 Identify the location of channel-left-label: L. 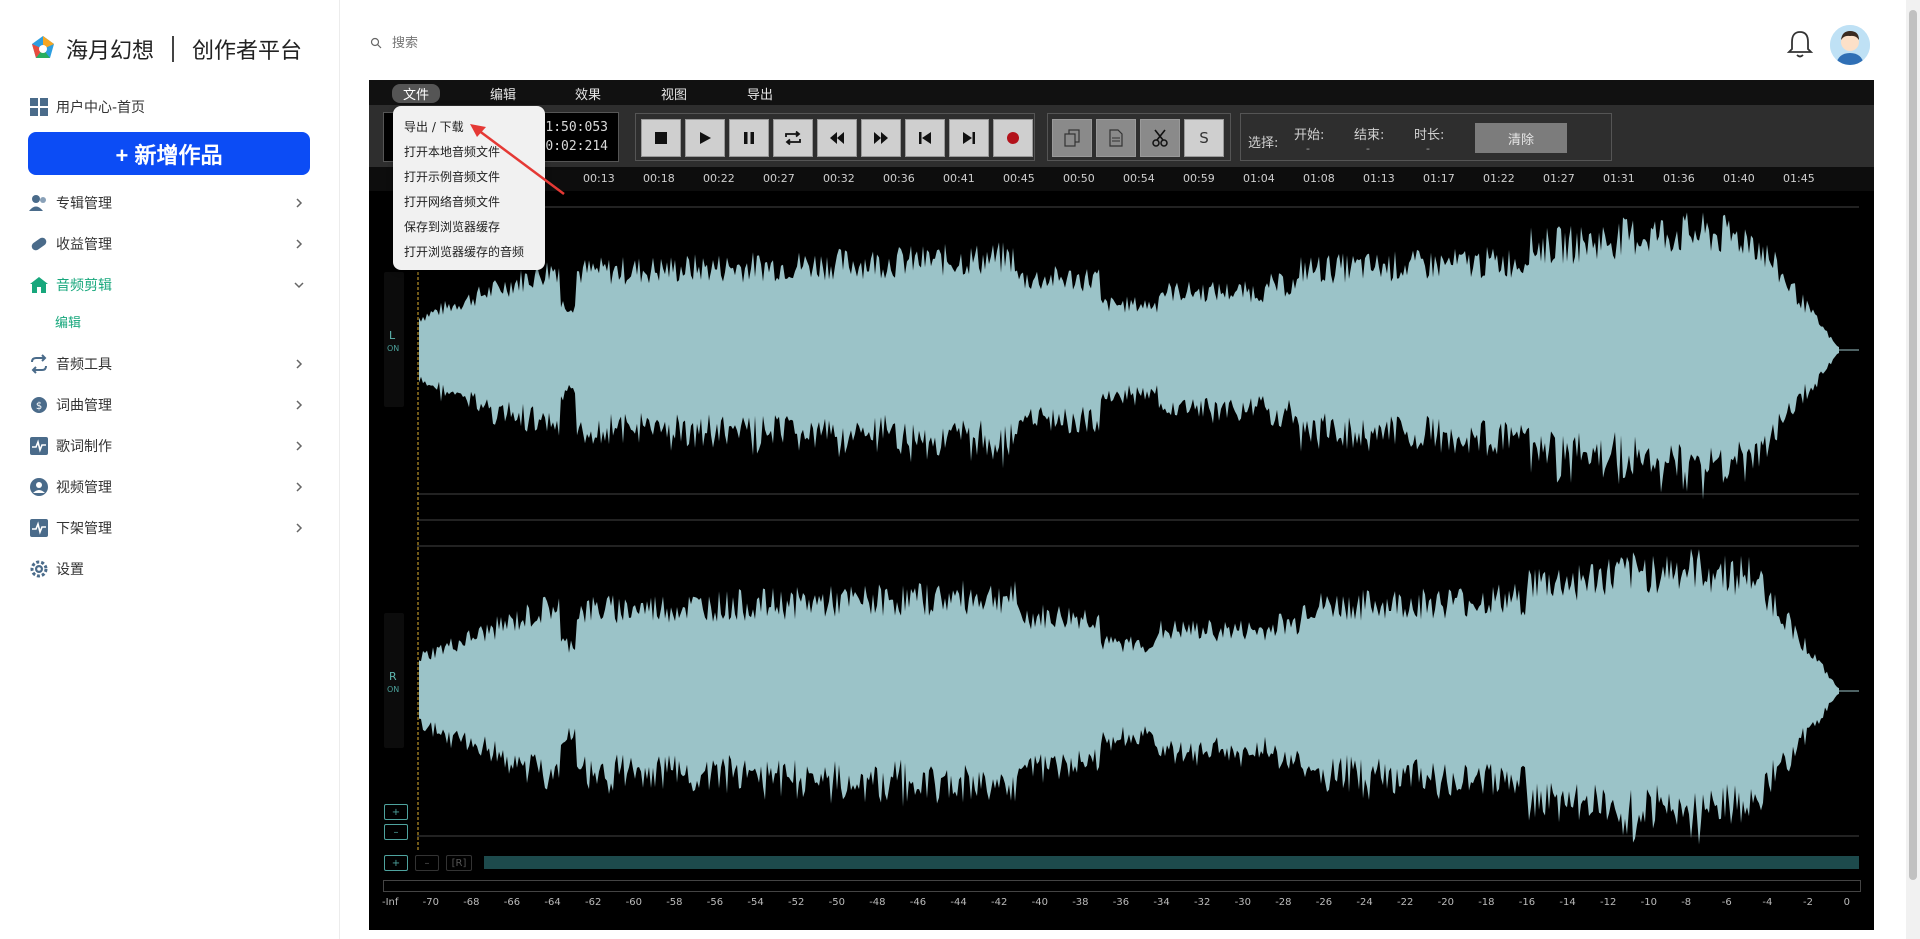
(392, 335).